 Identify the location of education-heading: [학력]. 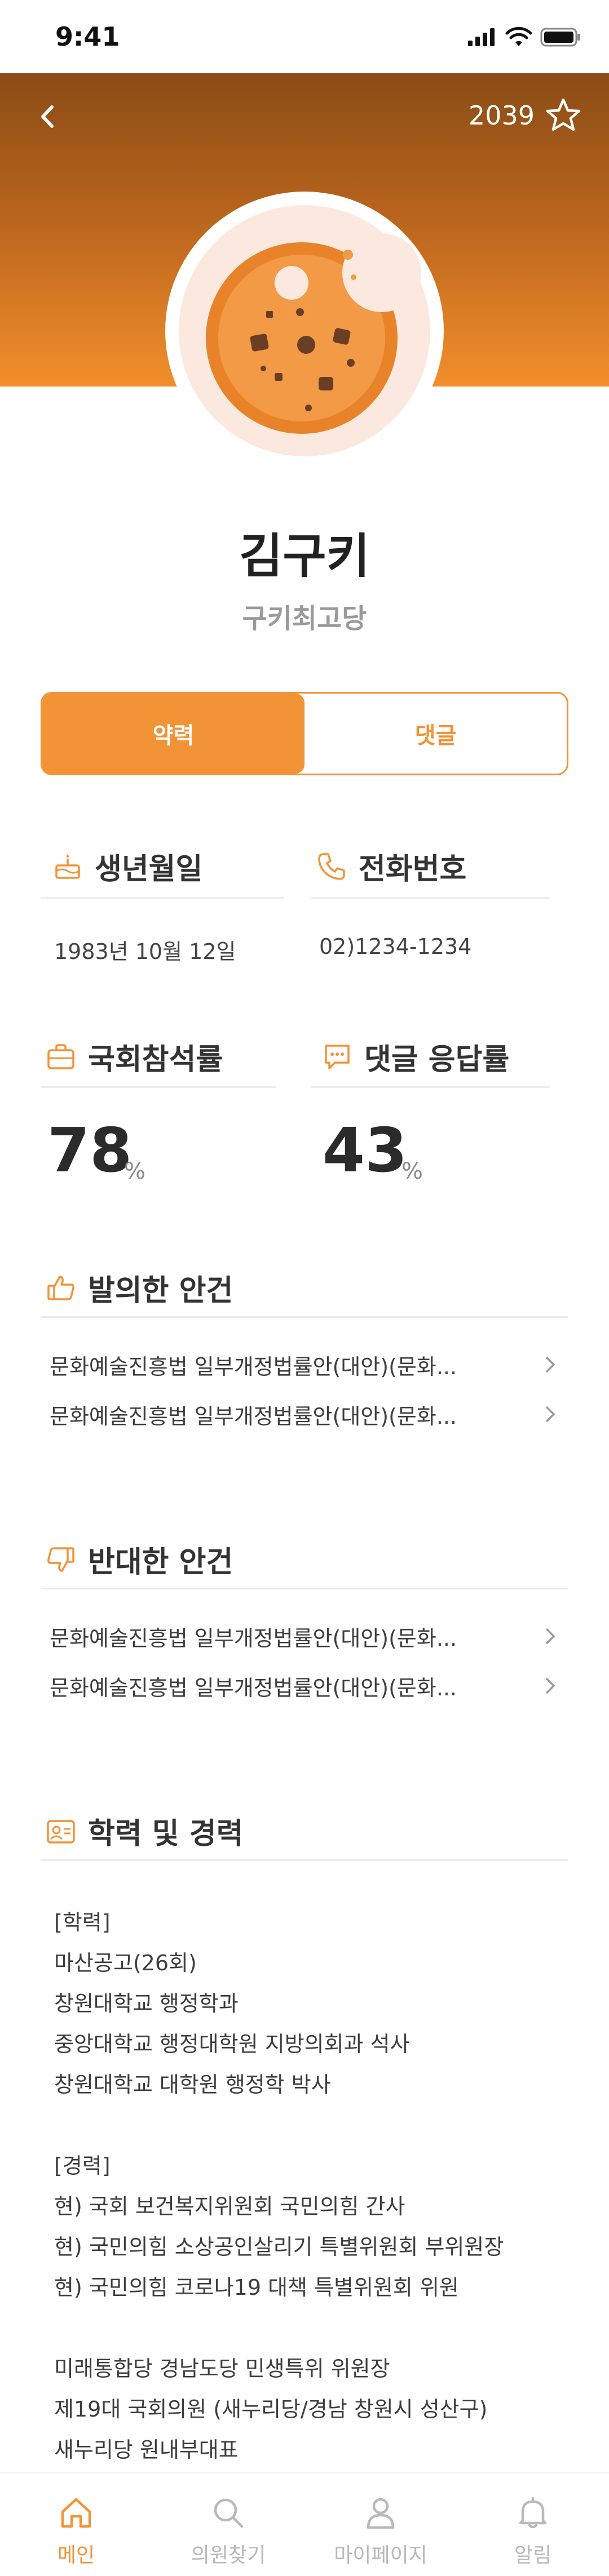
(82, 1923).